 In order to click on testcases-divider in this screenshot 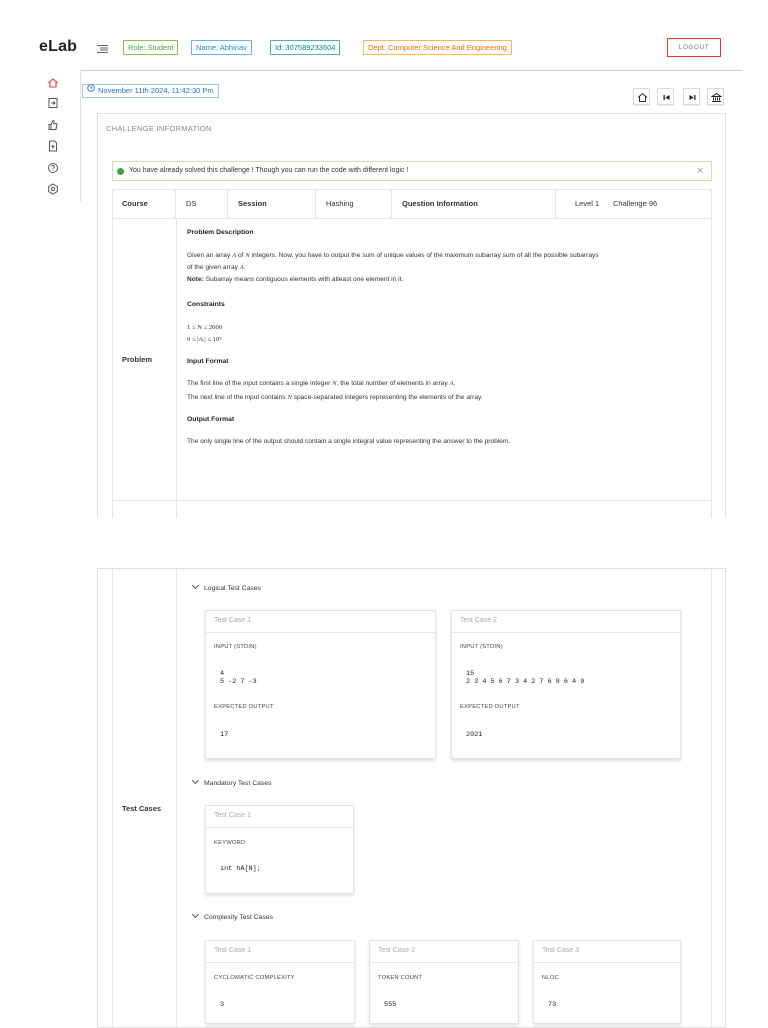, I will do `click(176, 798)`.